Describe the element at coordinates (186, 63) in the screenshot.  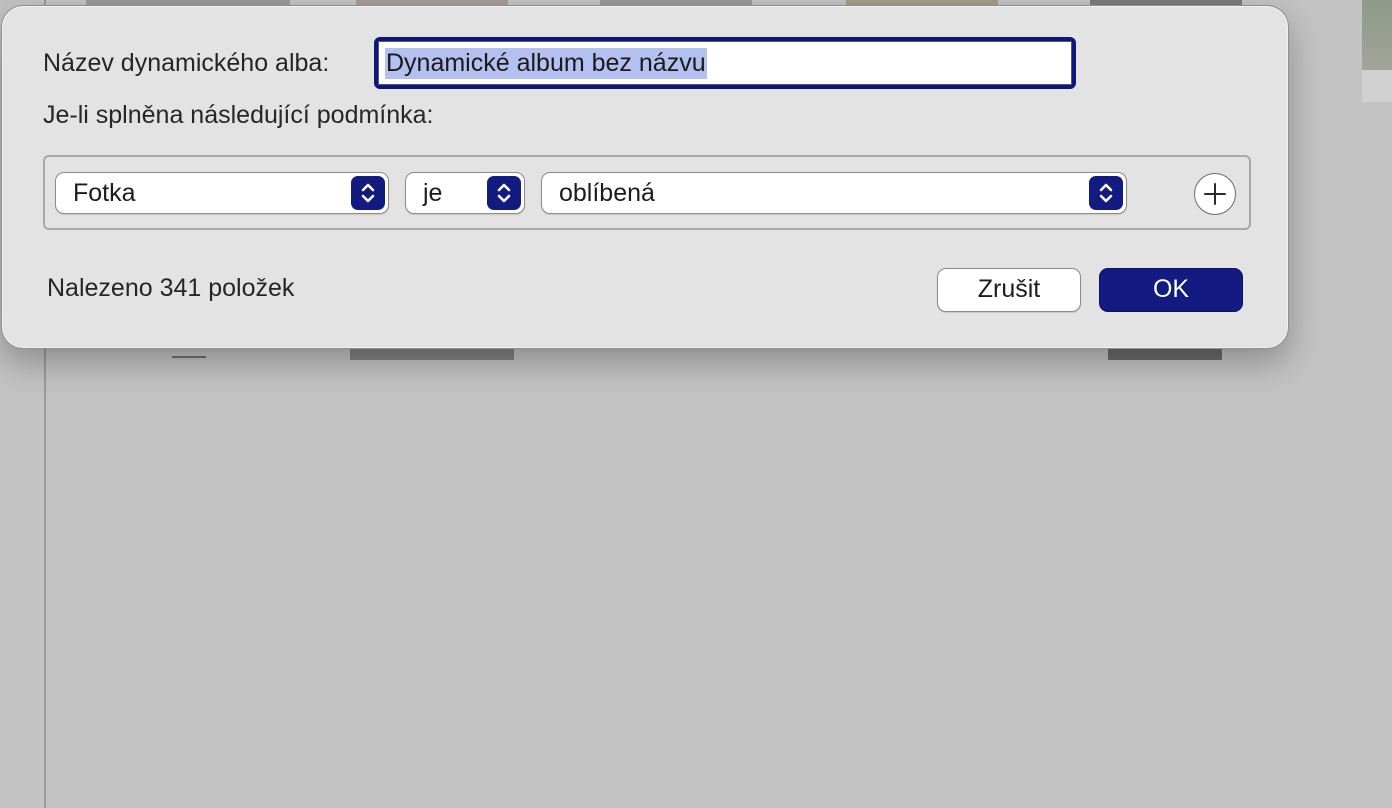
I see `album-name-label: Název dynamického alba:` at that location.